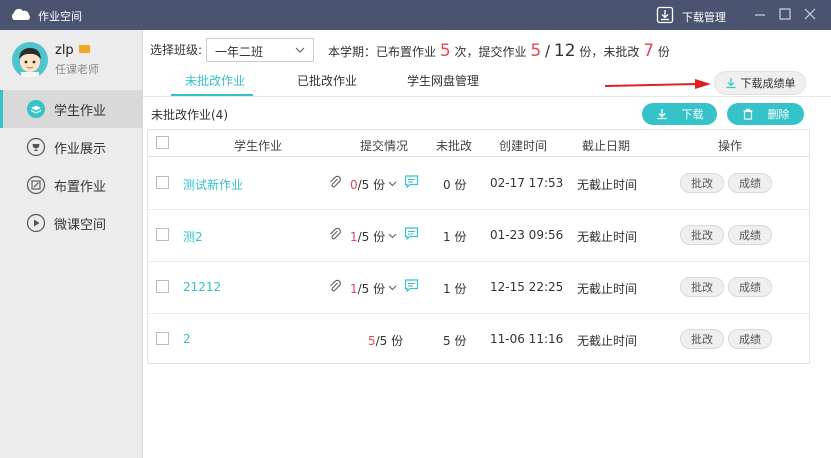 The width and height of the screenshot is (831, 458). What do you see at coordinates (80, 187) in the screenshot?
I see `sidebar-item-label: 布置作业` at bounding box center [80, 187].